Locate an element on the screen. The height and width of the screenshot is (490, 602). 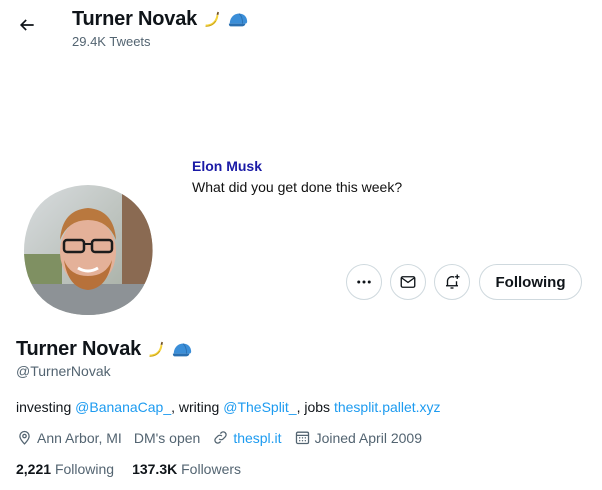
location-item: Ann Arbor, MI is located at coordinates (69, 437).